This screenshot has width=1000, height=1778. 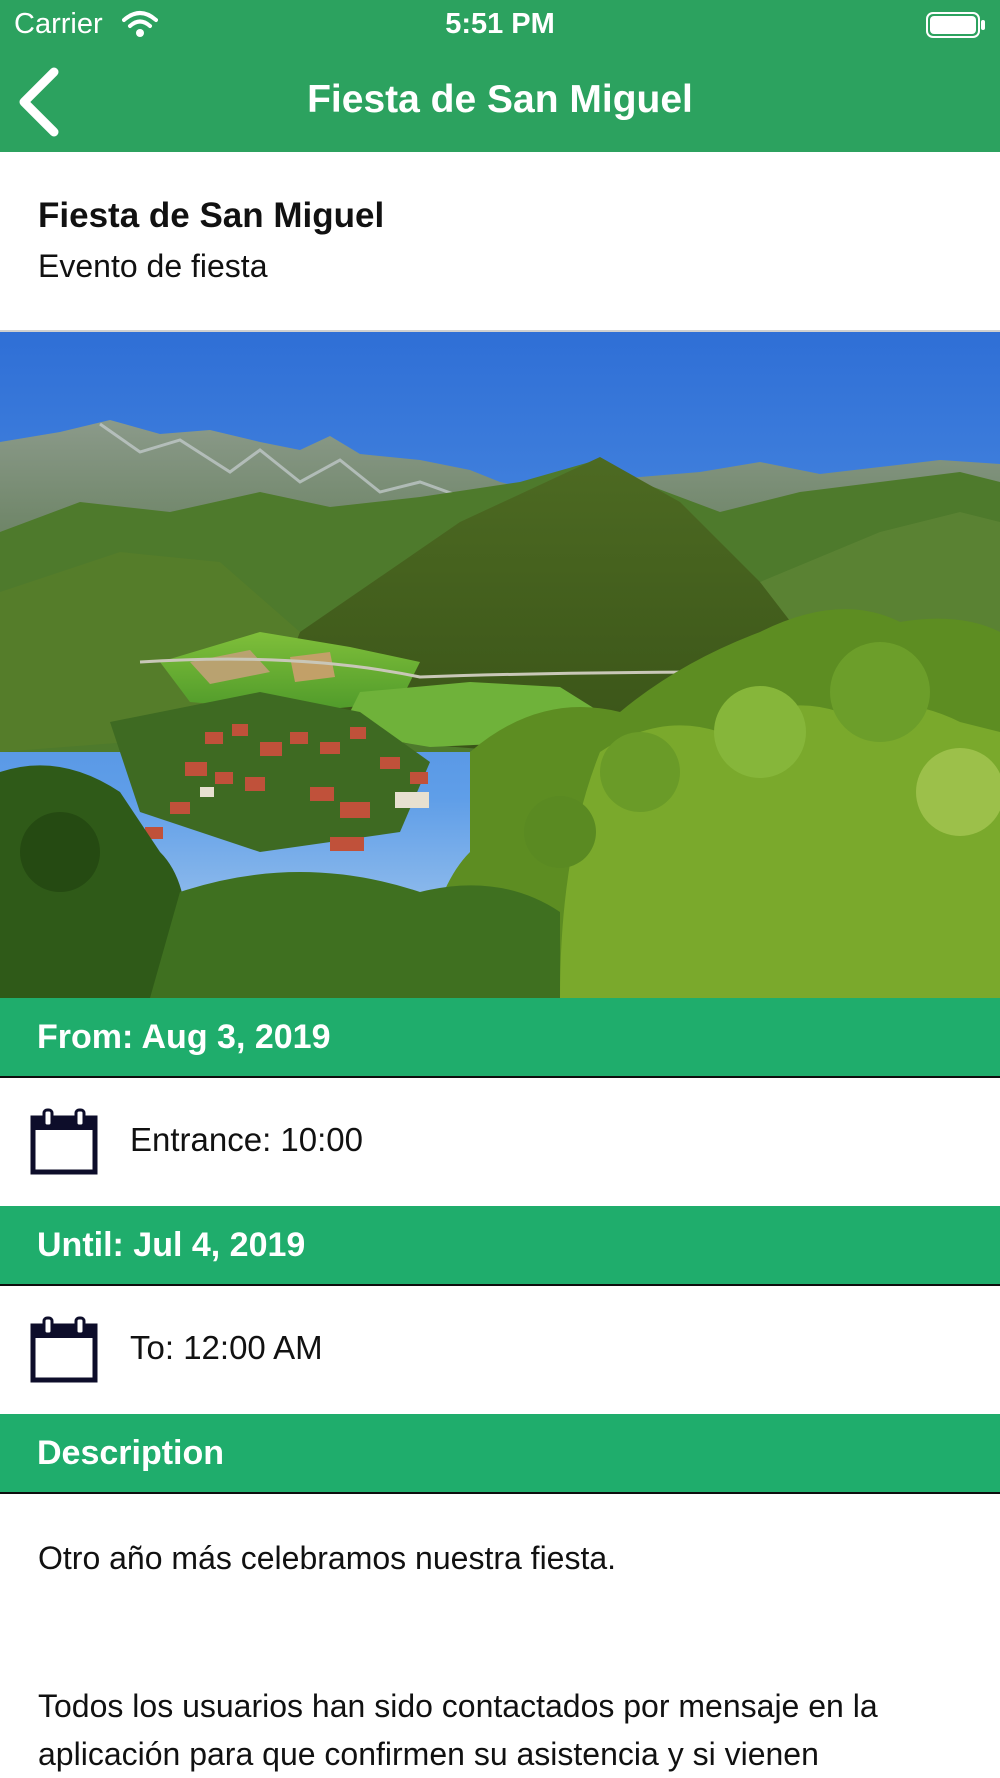 What do you see at coordinates (226, 1347) in the screenshot?
I see `end-time: To: 12:00 AM` at bounding box center [226, 1347].